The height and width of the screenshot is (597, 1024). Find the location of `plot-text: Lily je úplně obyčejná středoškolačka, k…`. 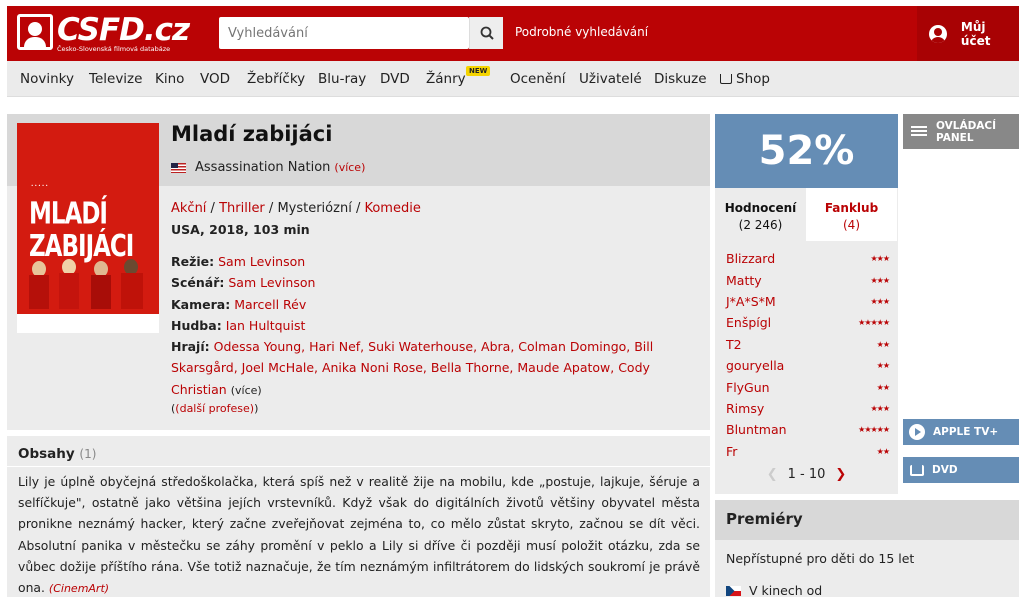

plot-text: Lily je úplně obyčejná středoškolačka, k… is located at coordinates (359, 534).